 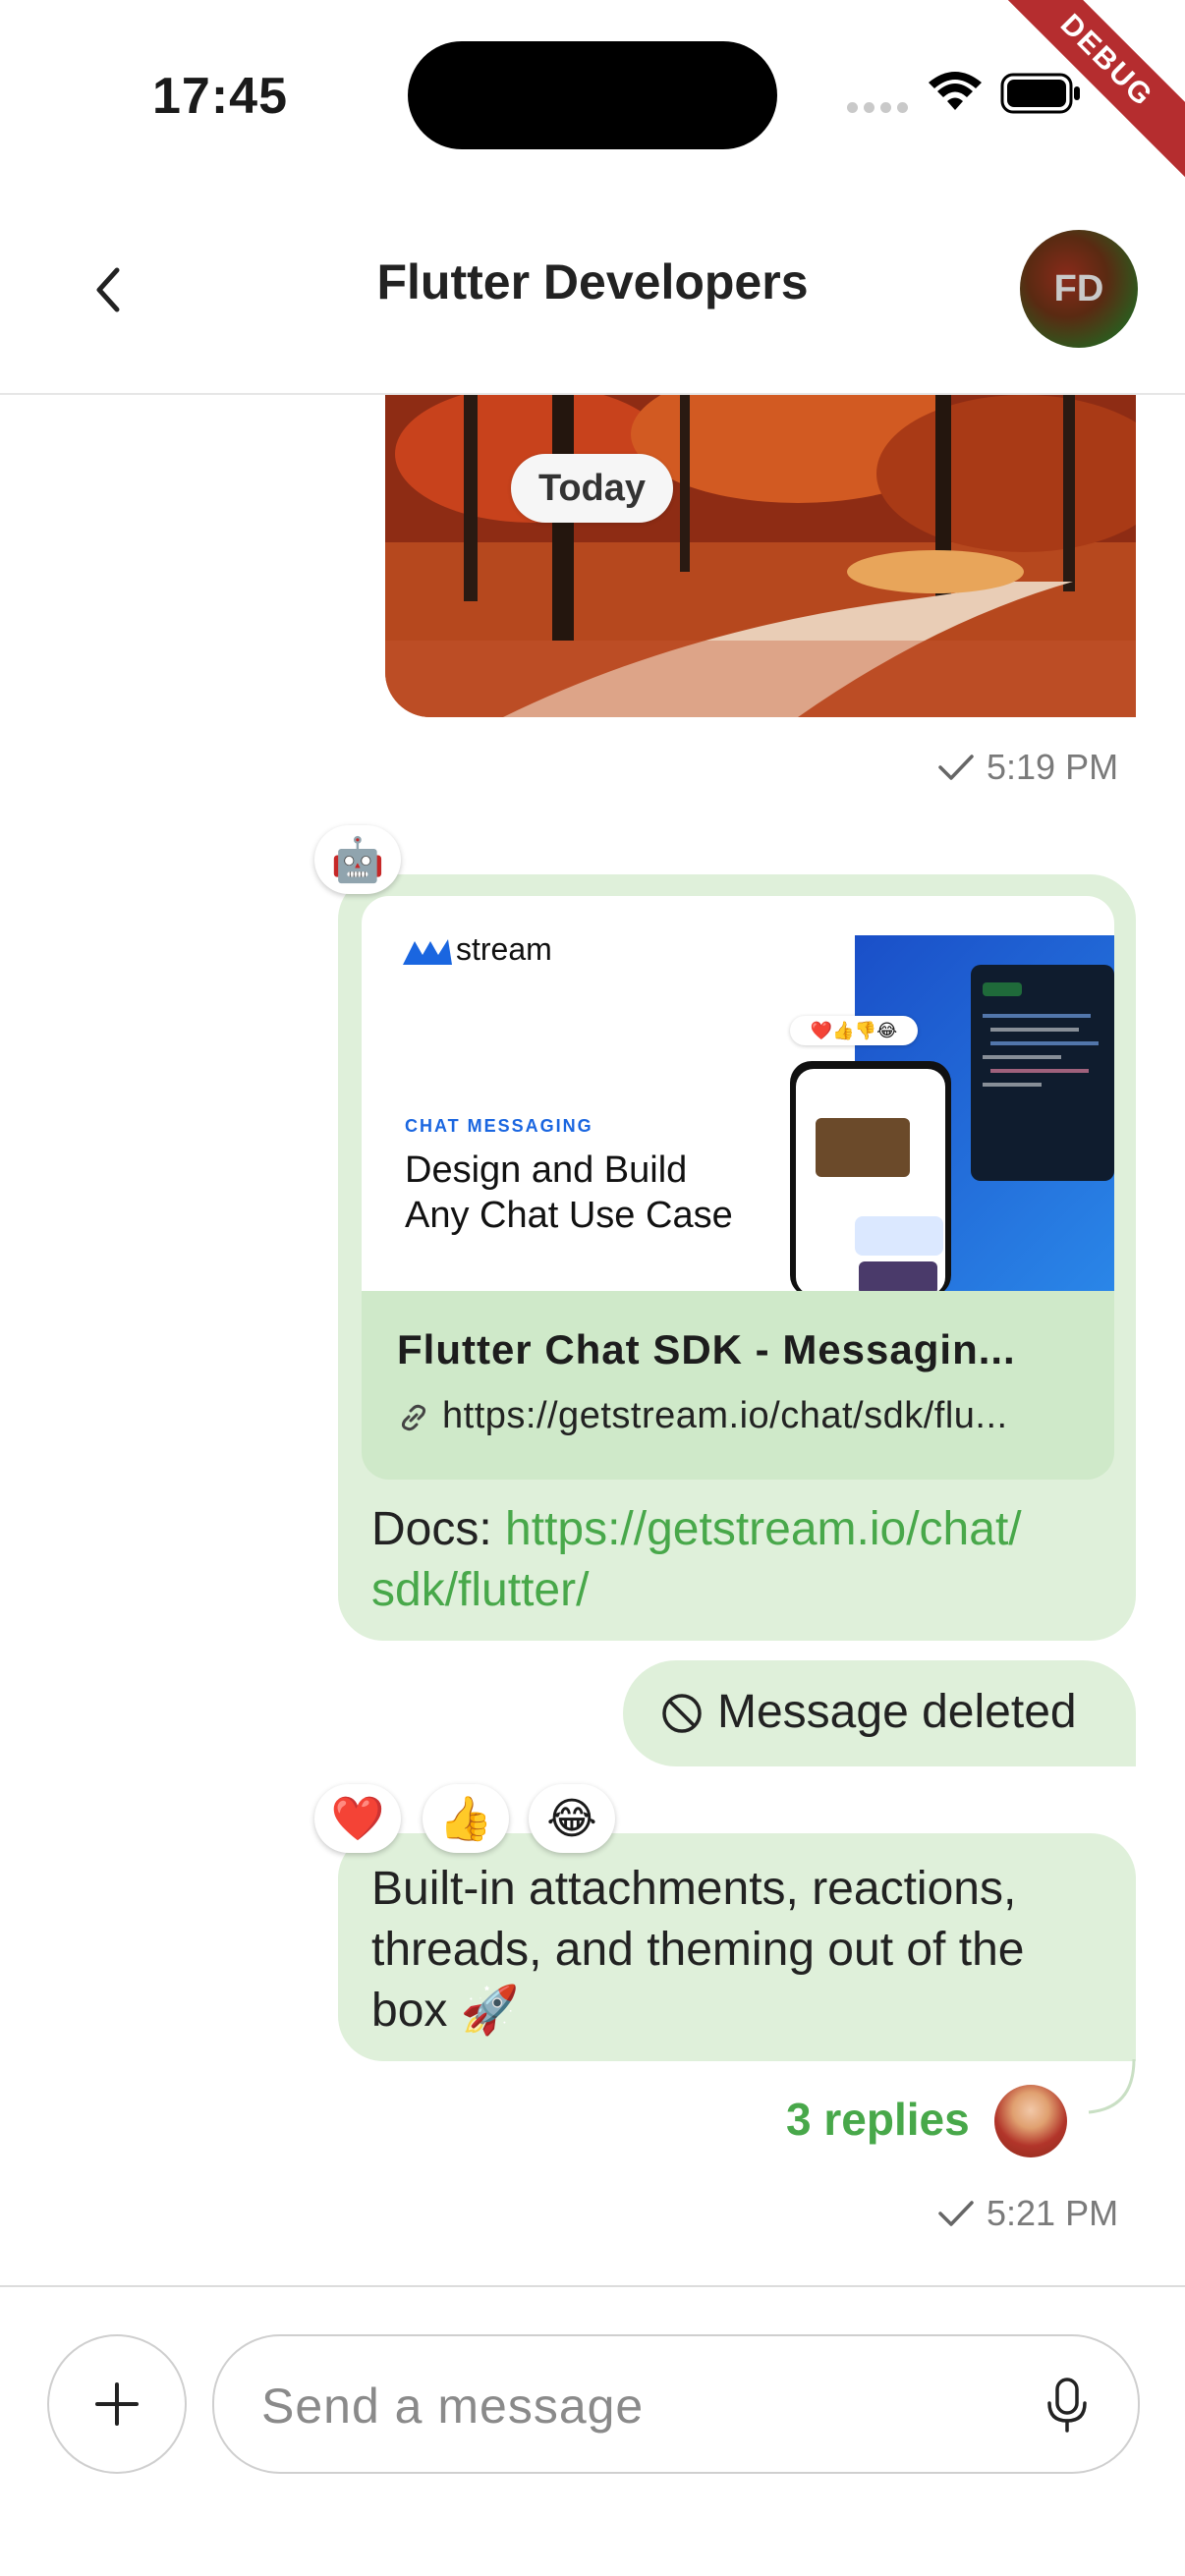 I want to click on blocked-icon, so click(x=682, y=1713).